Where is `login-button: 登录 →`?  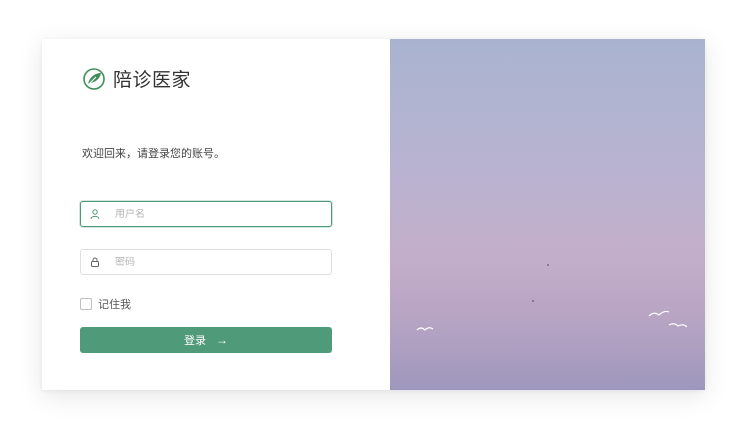 login-button: 登录 → is located at coordinates (206, 340).